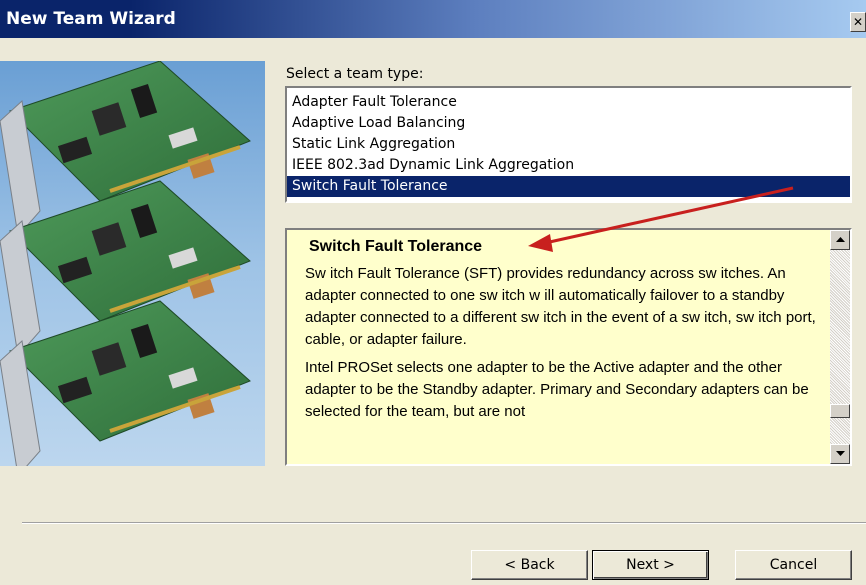 The width and height of the screenshot is (866, 585). I want to click on scroll-up-button, so click(840, 240).